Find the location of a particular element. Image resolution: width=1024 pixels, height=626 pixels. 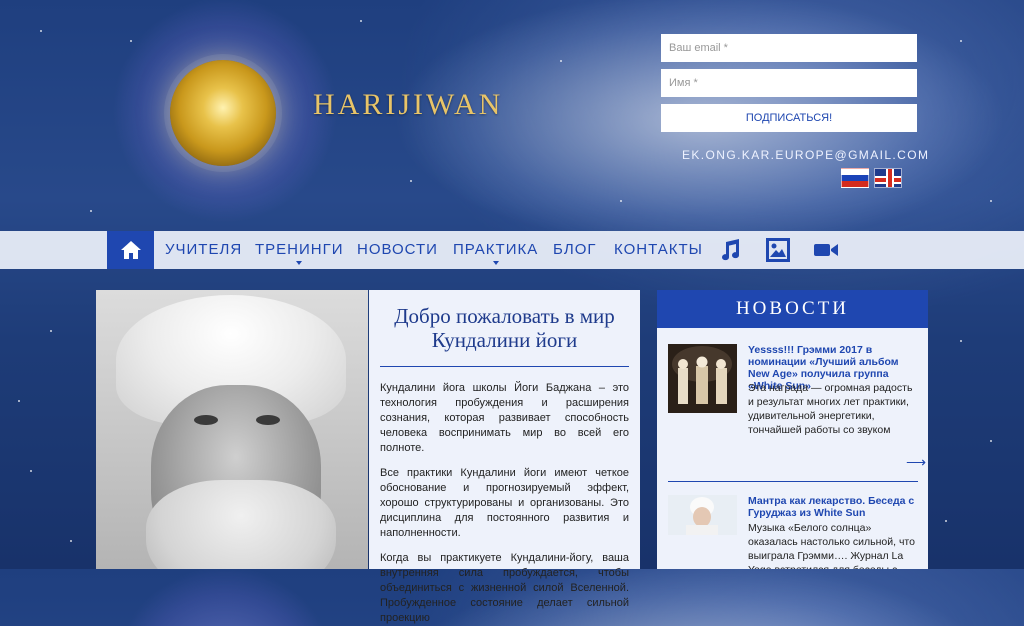

video-icon is located at coordinates (826, 250).